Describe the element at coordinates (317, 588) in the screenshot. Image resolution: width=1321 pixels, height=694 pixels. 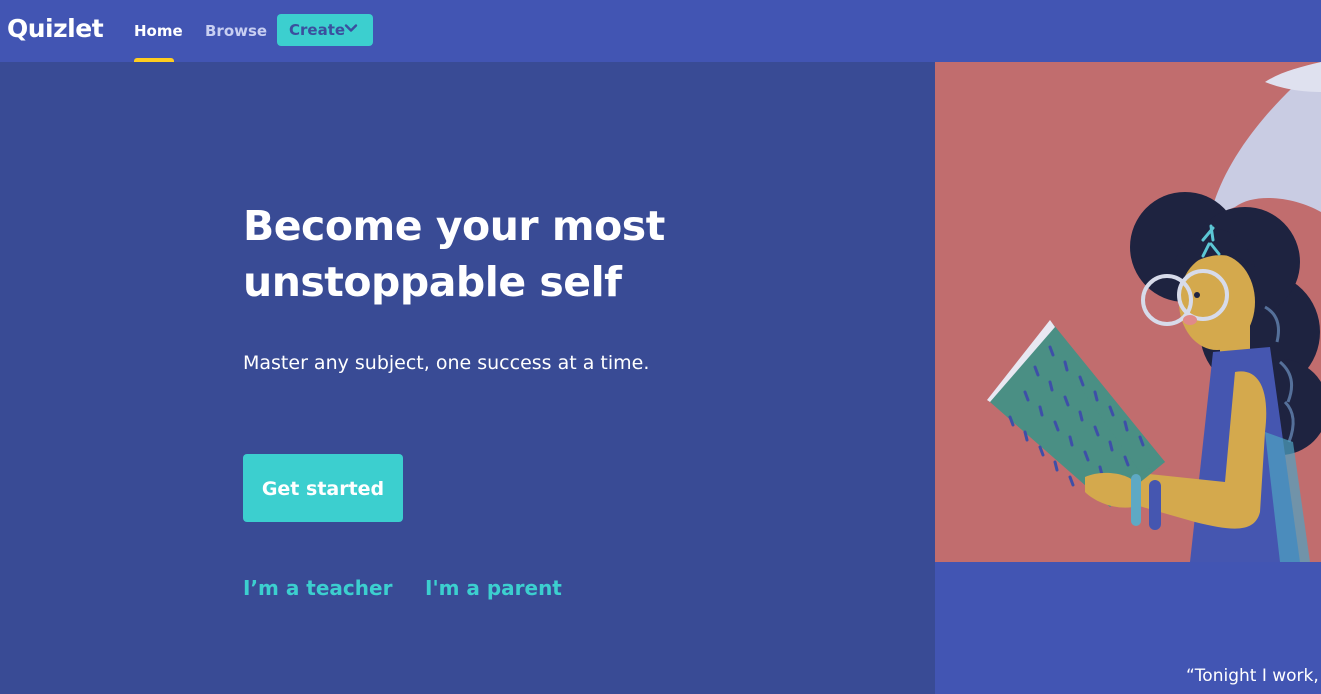
I see `teacher-link: I’m a teacher` at that location.